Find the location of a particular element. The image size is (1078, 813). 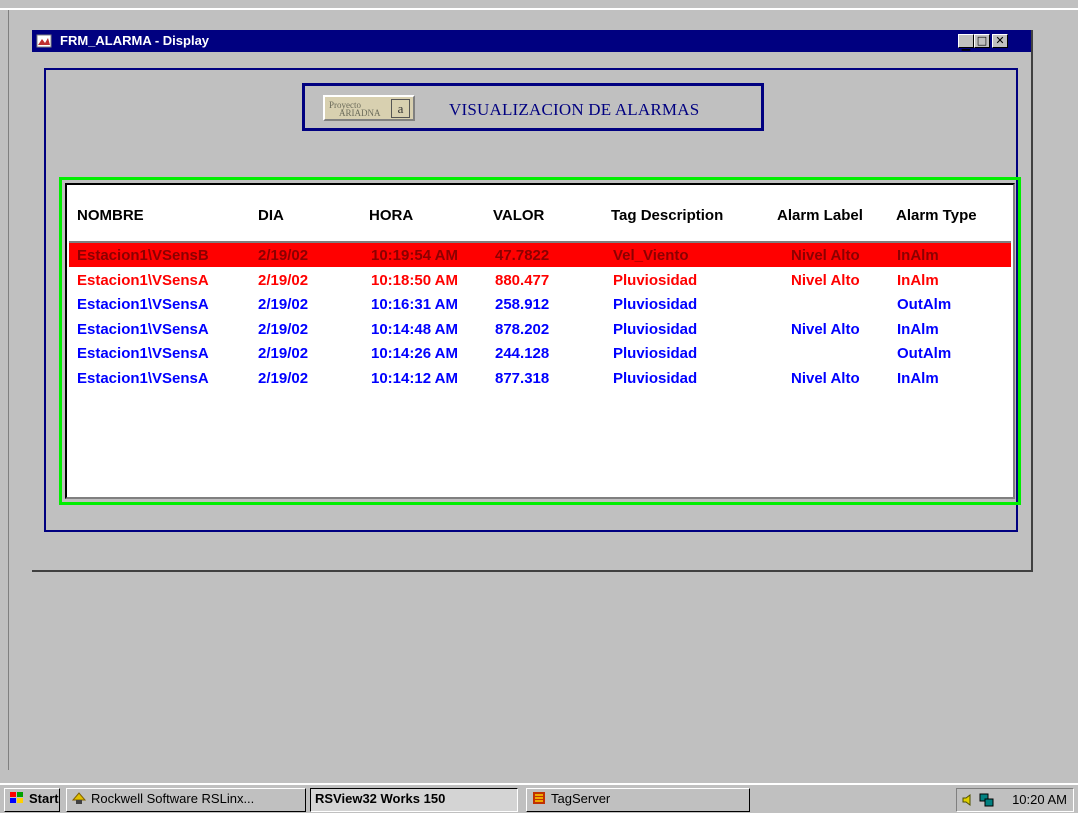

system-tray: 10:20 AM is located at coordinates (1015, 800).